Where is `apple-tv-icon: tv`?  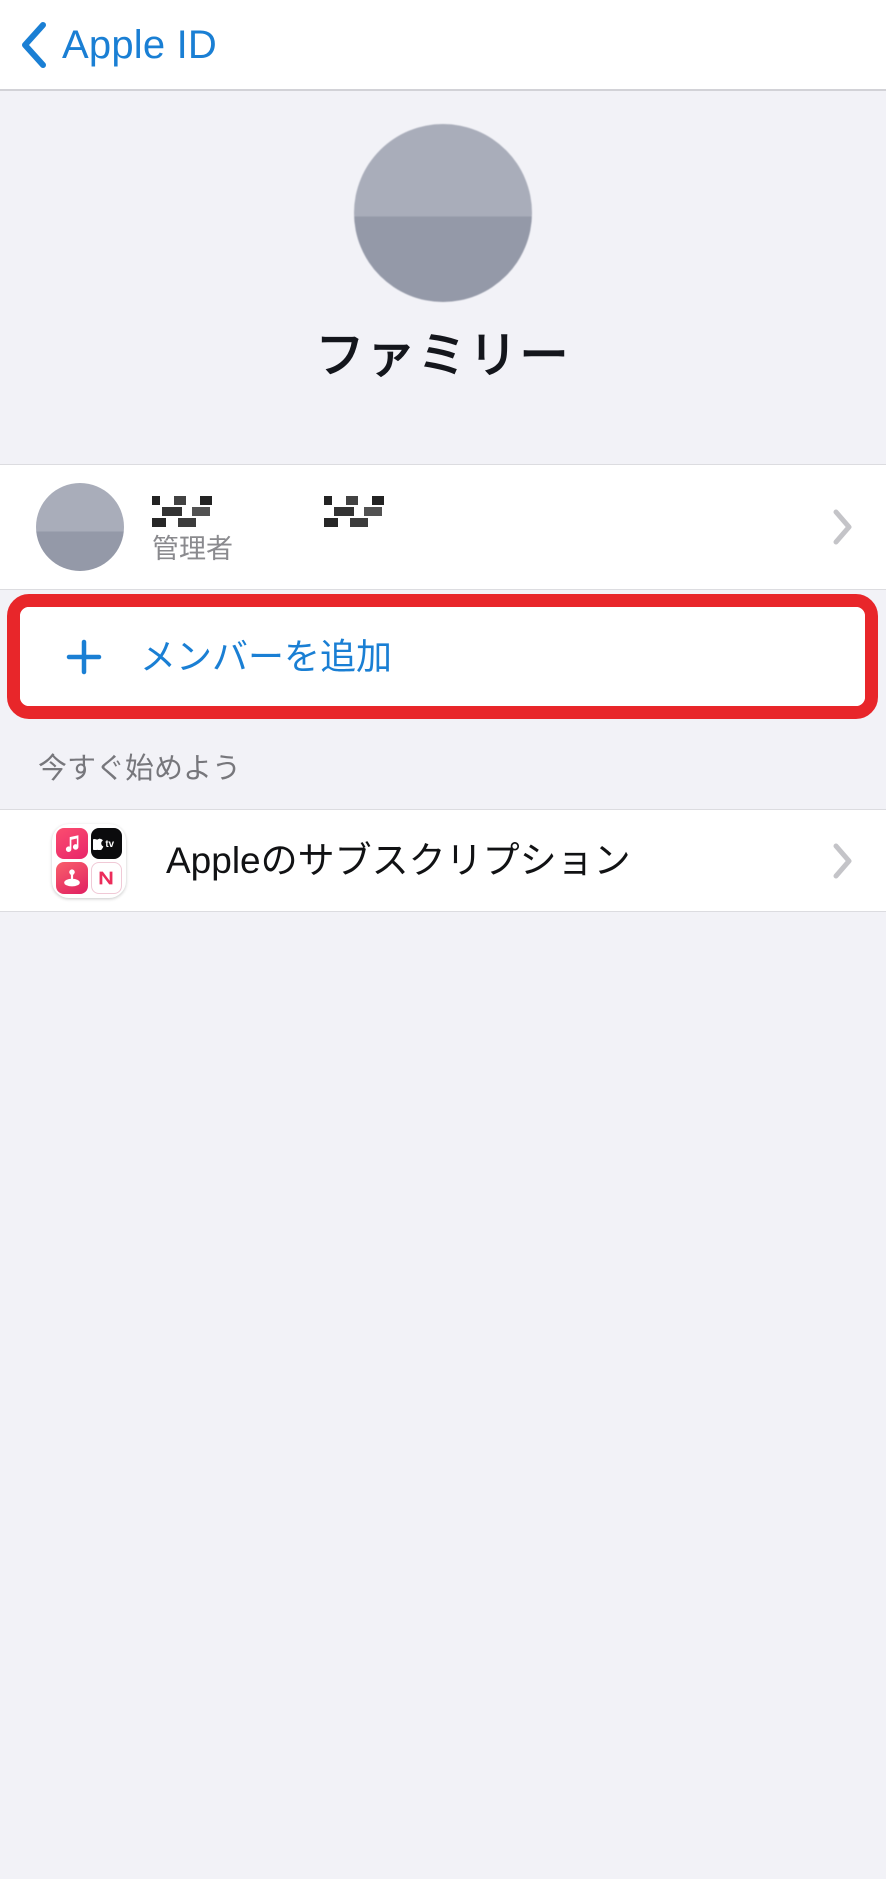 apple-tv-icon: tv is located at coordinates (106, 843).